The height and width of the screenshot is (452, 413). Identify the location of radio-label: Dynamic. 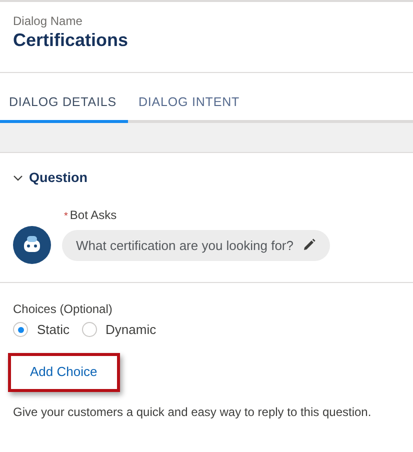
(131, 329).